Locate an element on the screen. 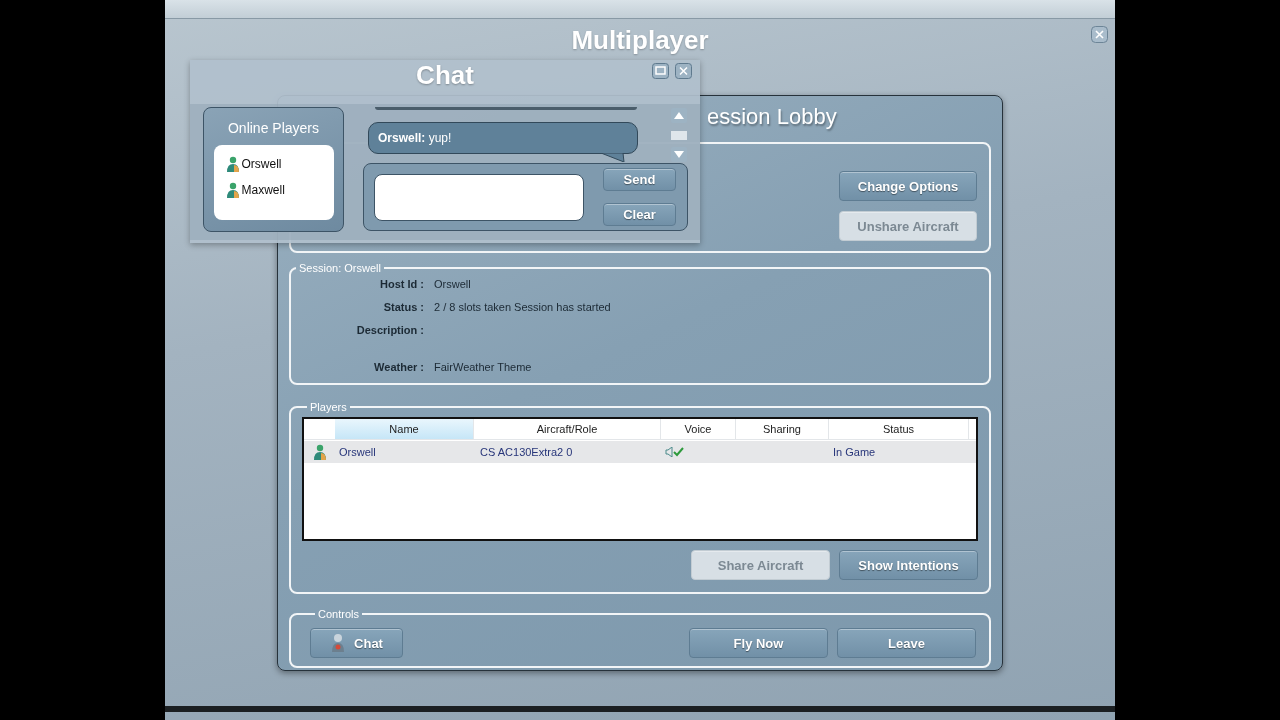 This screenshot has width=1280, height=720. column-header: Aircraft/Role is located at coordinates (567, 429).